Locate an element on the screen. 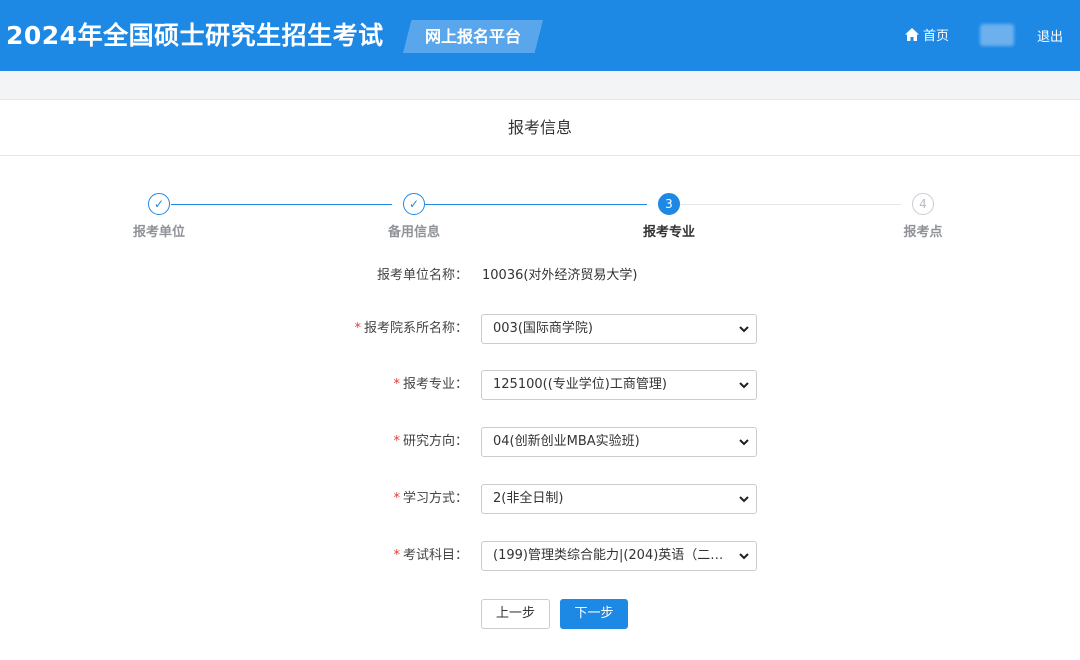  step-3-number: 3 is located at coordinates (669, 204).